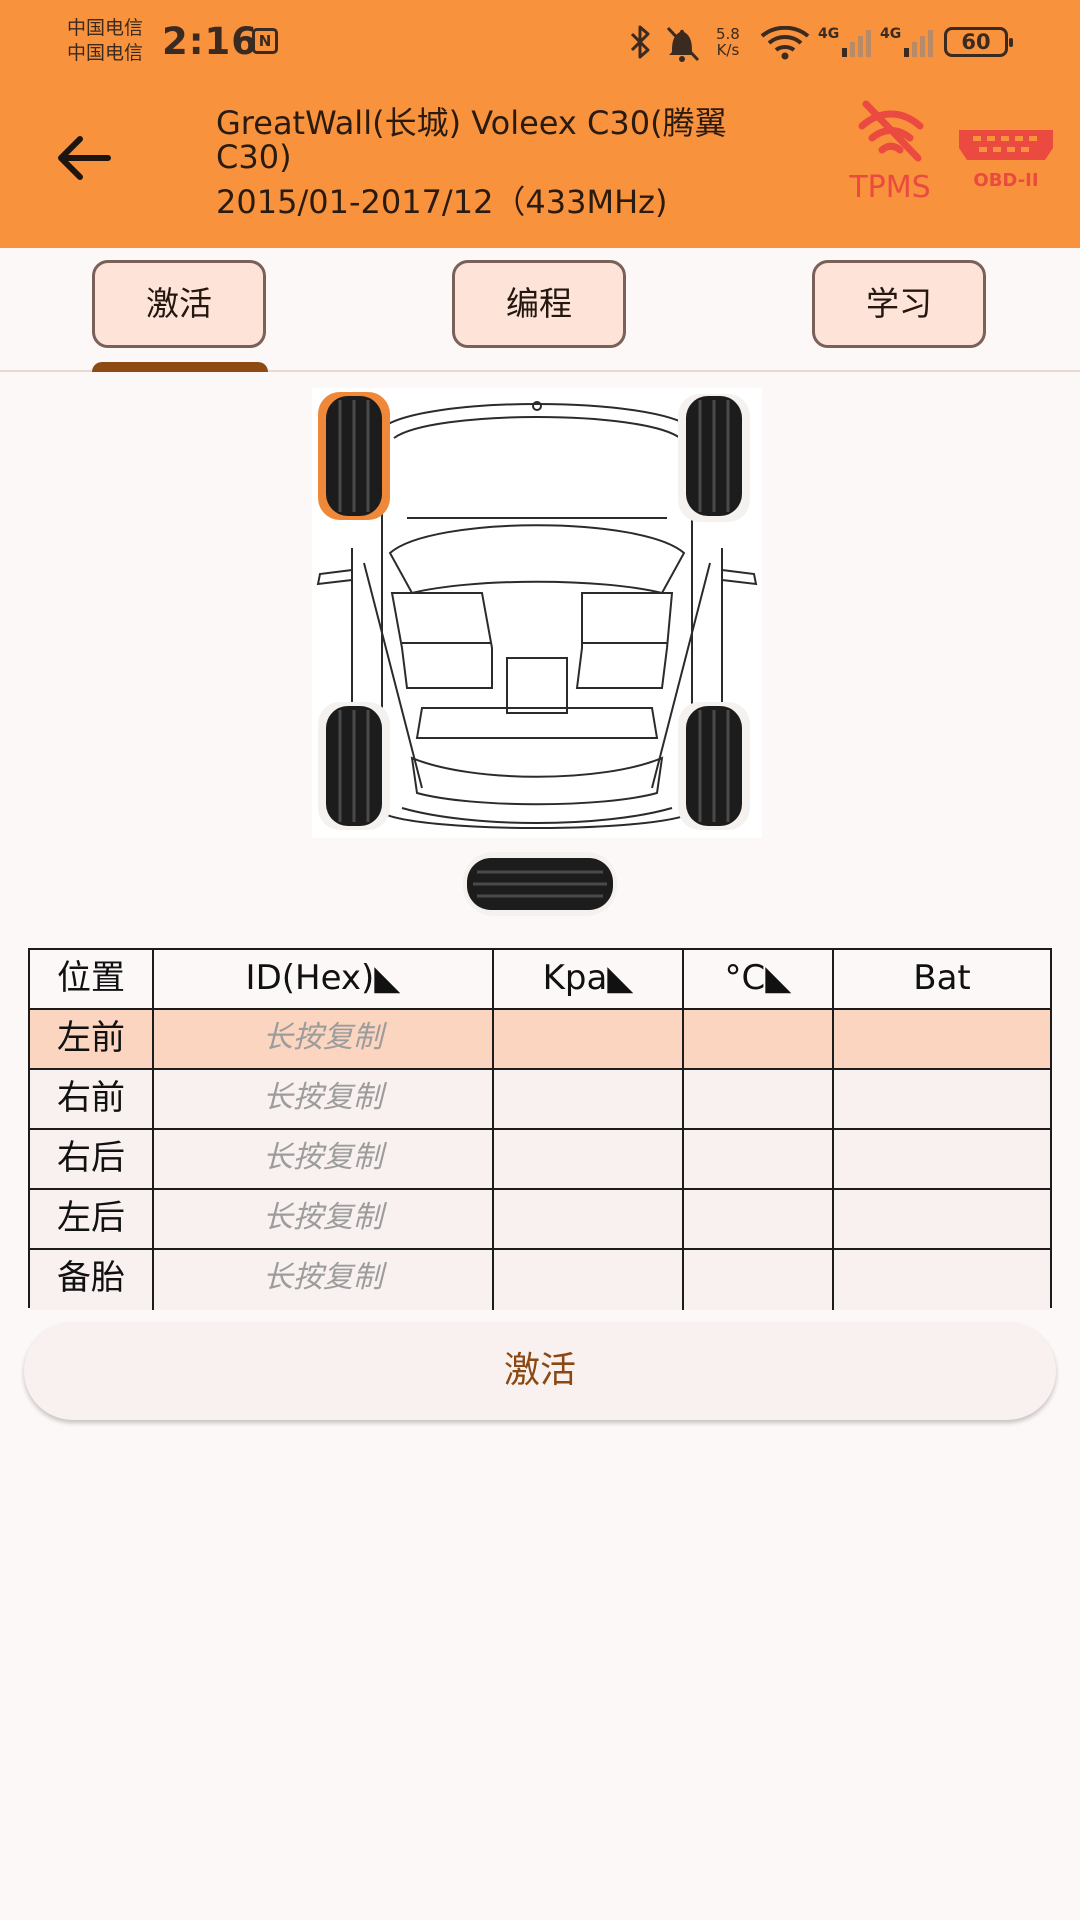 The width and height of the screenshot is (1080, 1920). What do you see at coordinates (442, 202) in the screenshot?
I see `vehicle-title-line-3: 2015/01-2017/12（433MHz)` at bounding box center [442, 202].